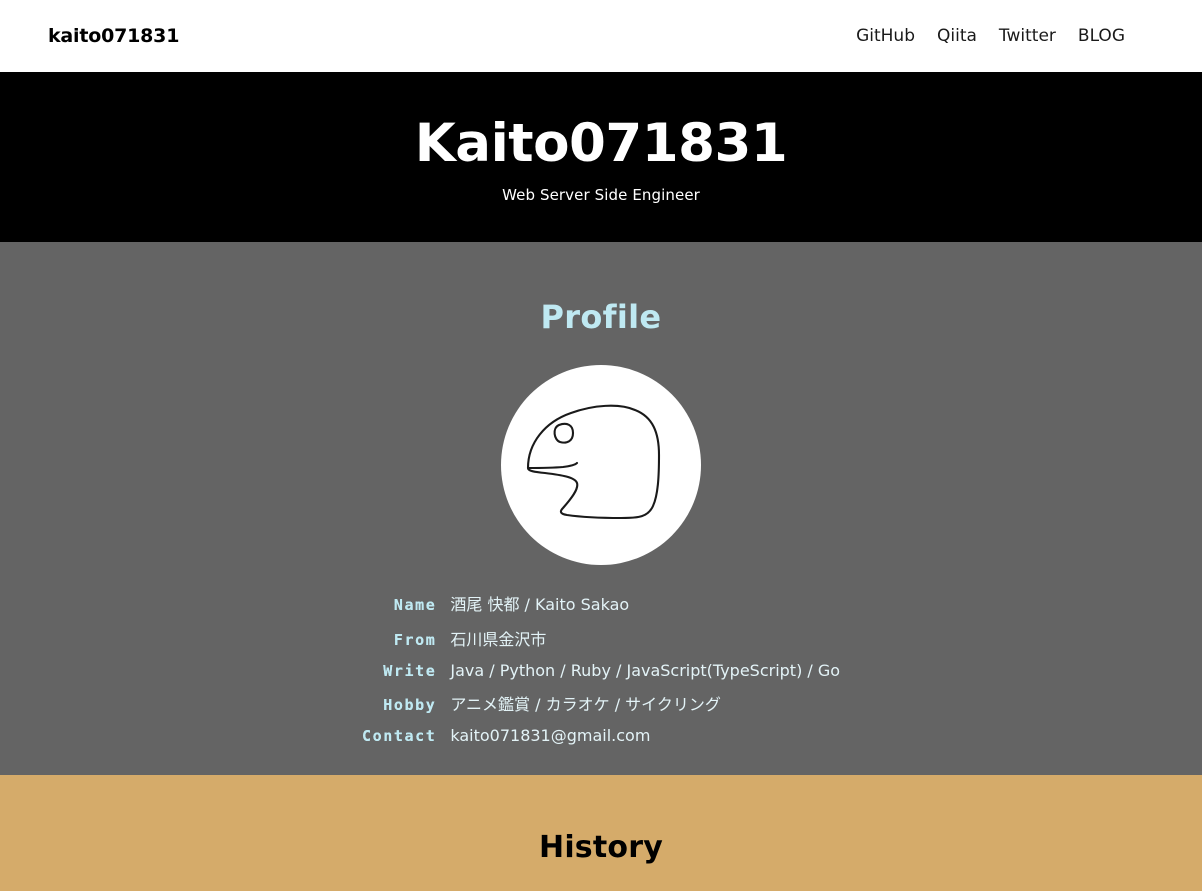 This screenshot has width=1202, height=891. Describe the element at coordinates (113, 36) in the screenshot. I see `navbar-brand: kaito071831` at that location.